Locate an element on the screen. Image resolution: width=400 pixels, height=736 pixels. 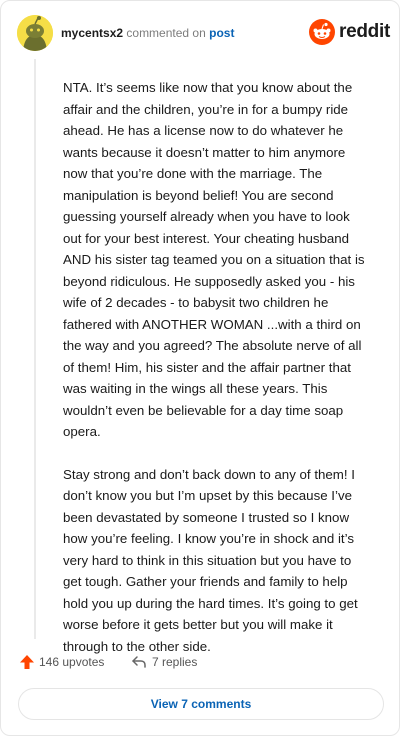
thread-line is located at coordinates (35, 349).